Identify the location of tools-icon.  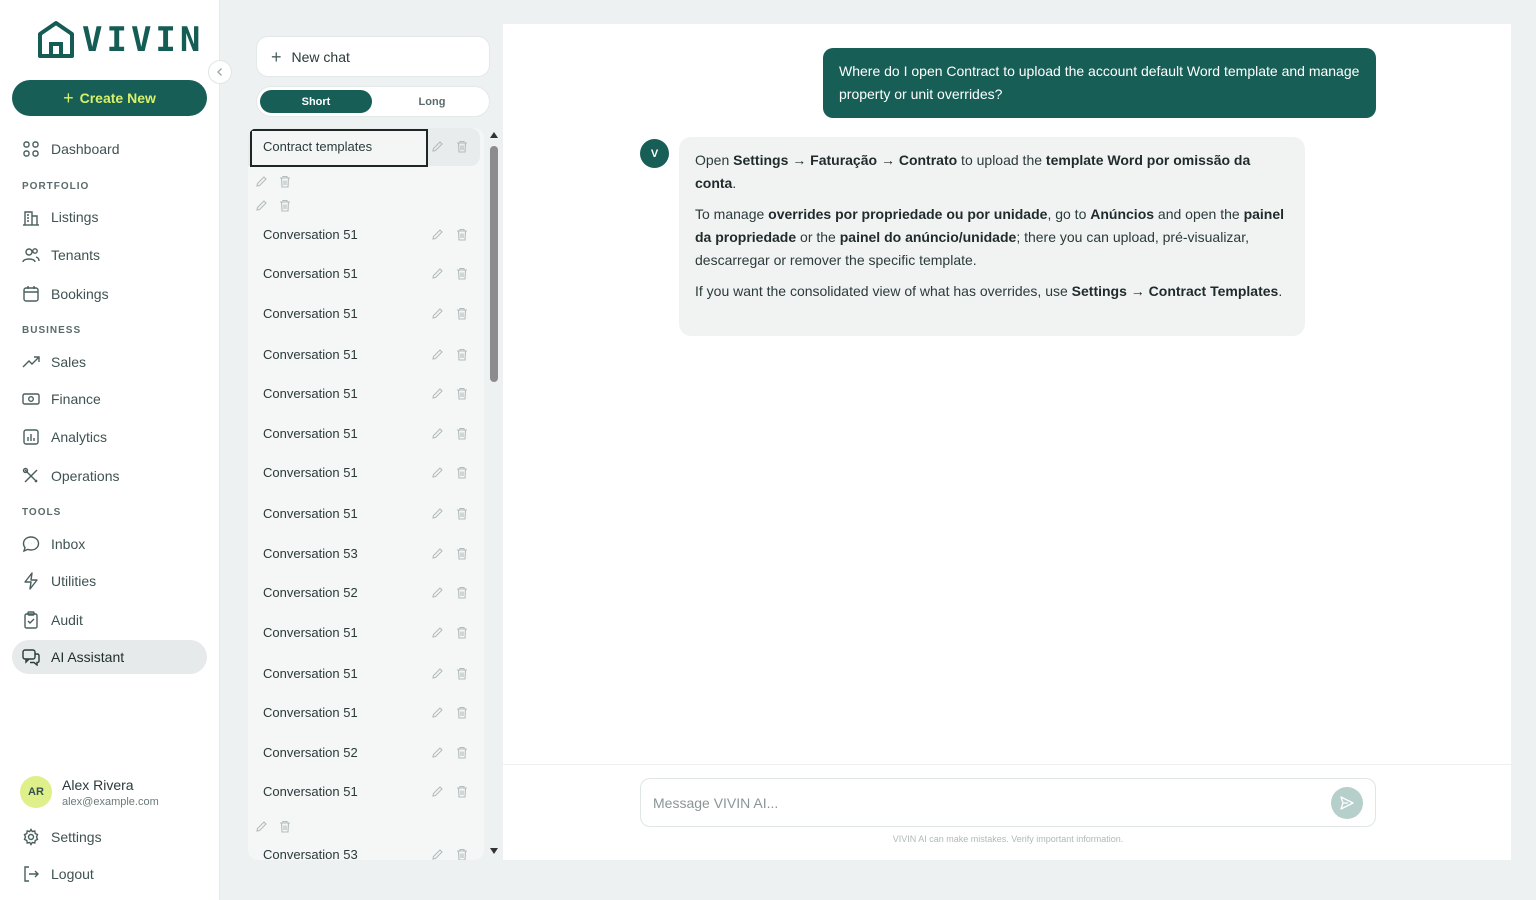
(30, 475).